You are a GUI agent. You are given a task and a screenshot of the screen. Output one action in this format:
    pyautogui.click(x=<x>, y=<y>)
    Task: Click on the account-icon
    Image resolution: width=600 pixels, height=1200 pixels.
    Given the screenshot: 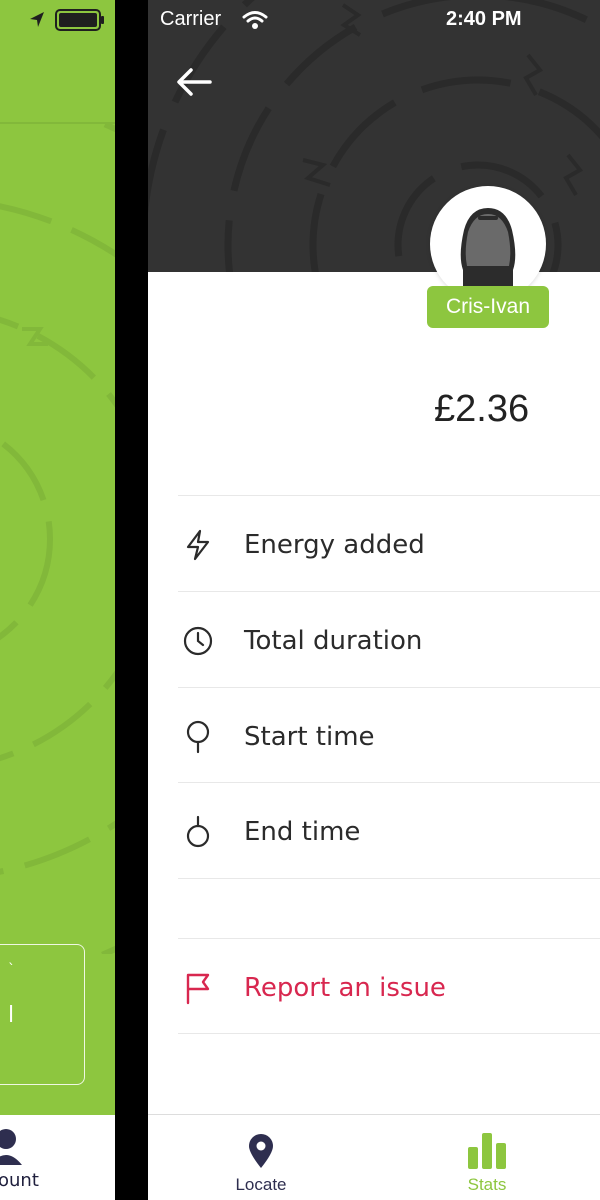 What is the action you would take?
    pyautogui.click(x=11, y=1147)
    